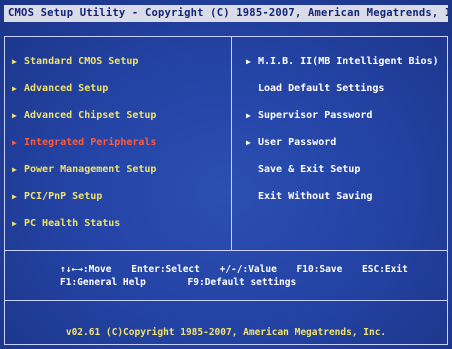  Describe the element at coordinates (315, 115) in the screenshot. I see `menu-item-label: Supervisor Password` at that location.